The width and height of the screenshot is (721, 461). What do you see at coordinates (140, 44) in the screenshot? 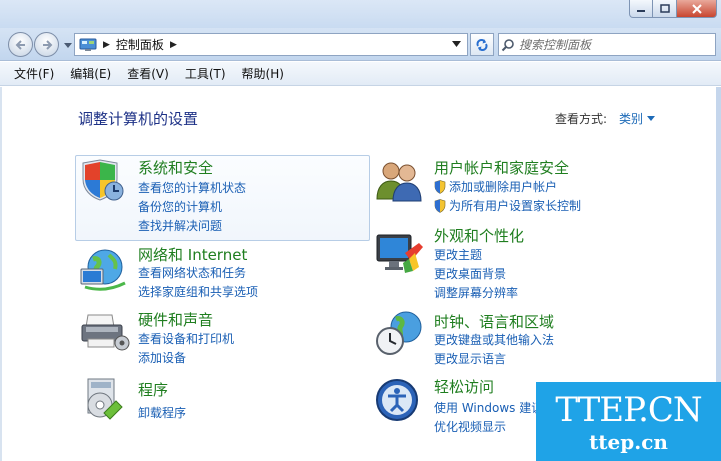
I see `breadcrumb-control-panel: 控制面板` at bounding box center [140, 44].